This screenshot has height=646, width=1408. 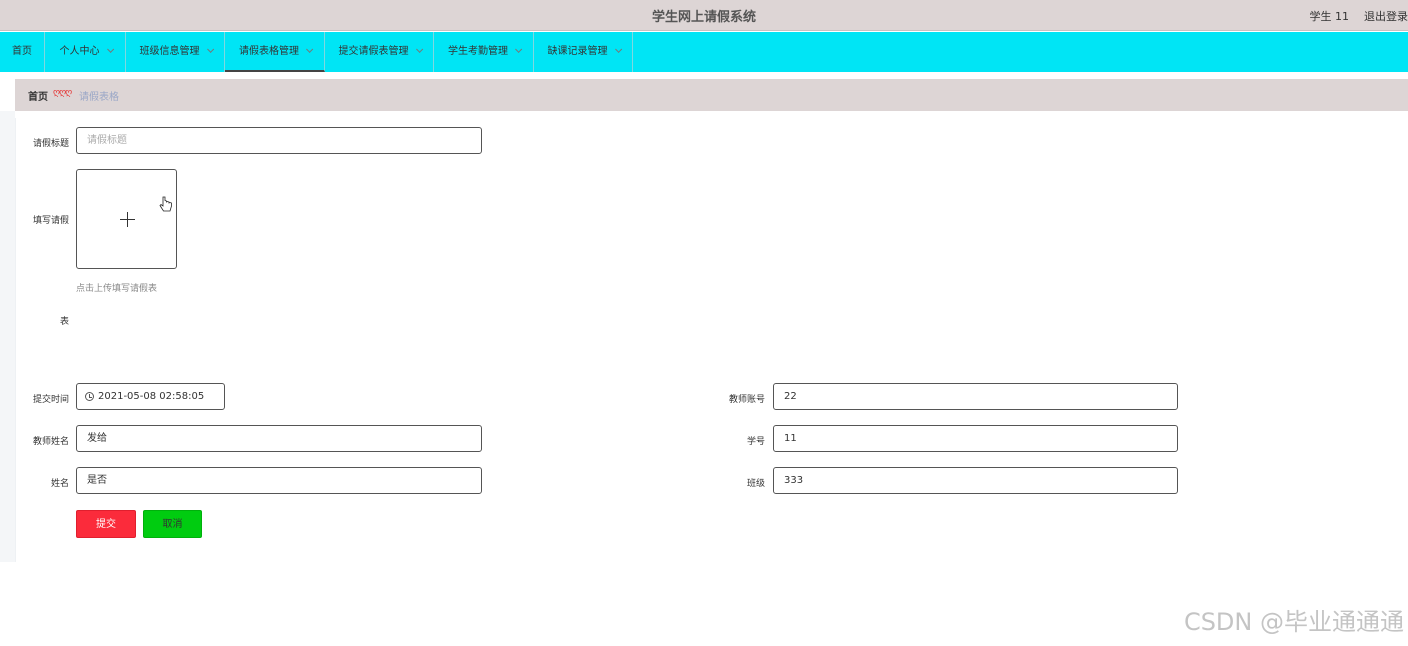 I want to click on logout-link: 退出登录, so click(x=1386, y=16).